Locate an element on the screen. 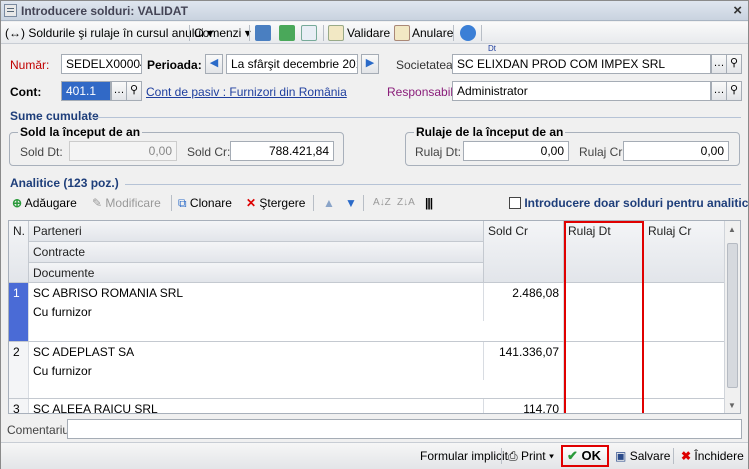  adaugare-button: ⊕ Adăugare is located at coordinates (44, 203).